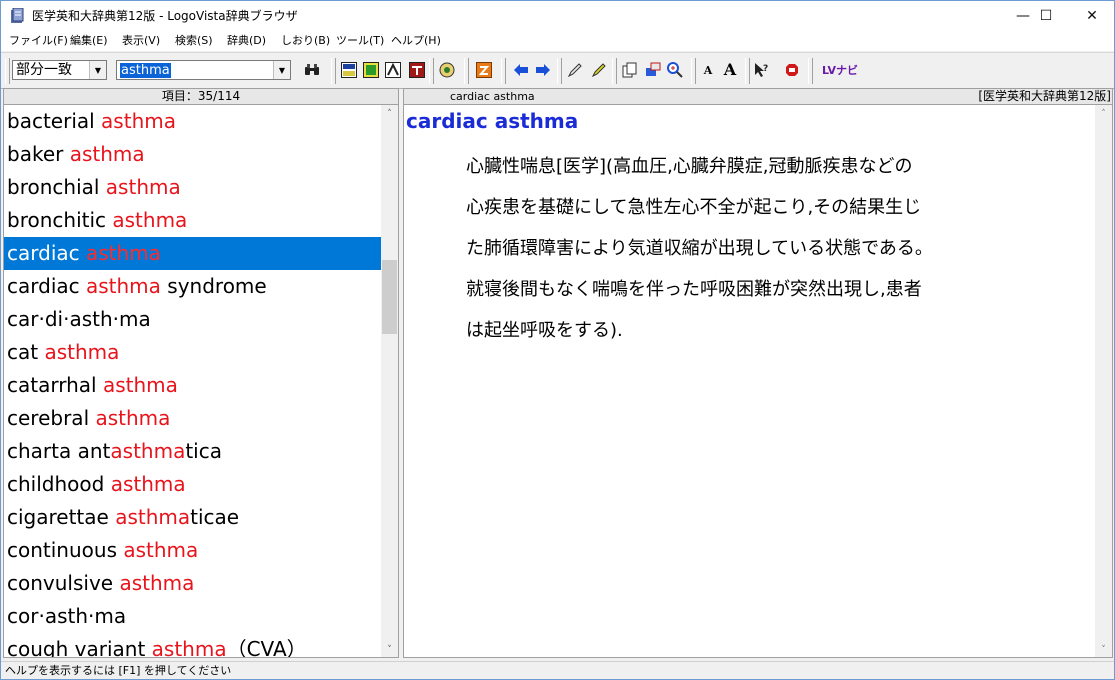  I want to click on menu-bookmark: しおり(B), so click(305, 41).